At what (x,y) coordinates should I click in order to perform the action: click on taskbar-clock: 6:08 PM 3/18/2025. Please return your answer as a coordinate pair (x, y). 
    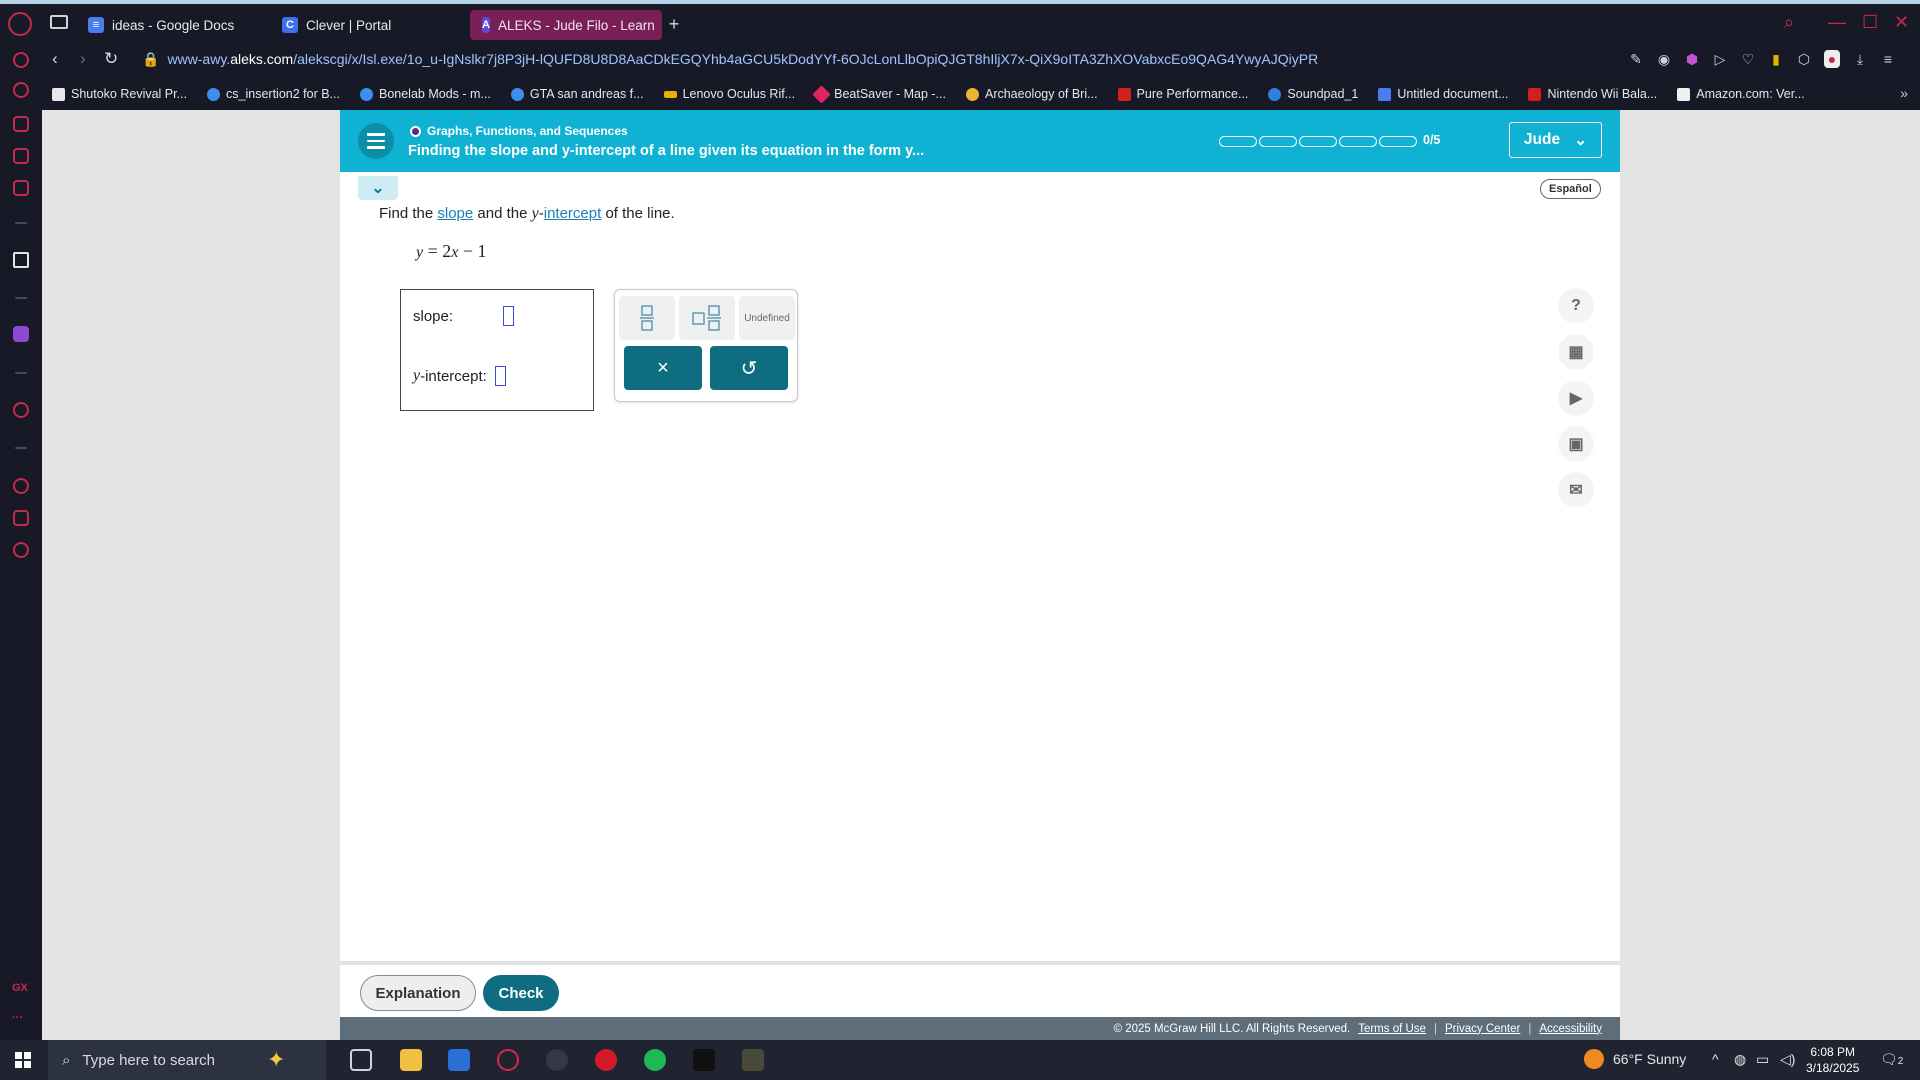
    Looking at the image, I should click on (1832, 1060).